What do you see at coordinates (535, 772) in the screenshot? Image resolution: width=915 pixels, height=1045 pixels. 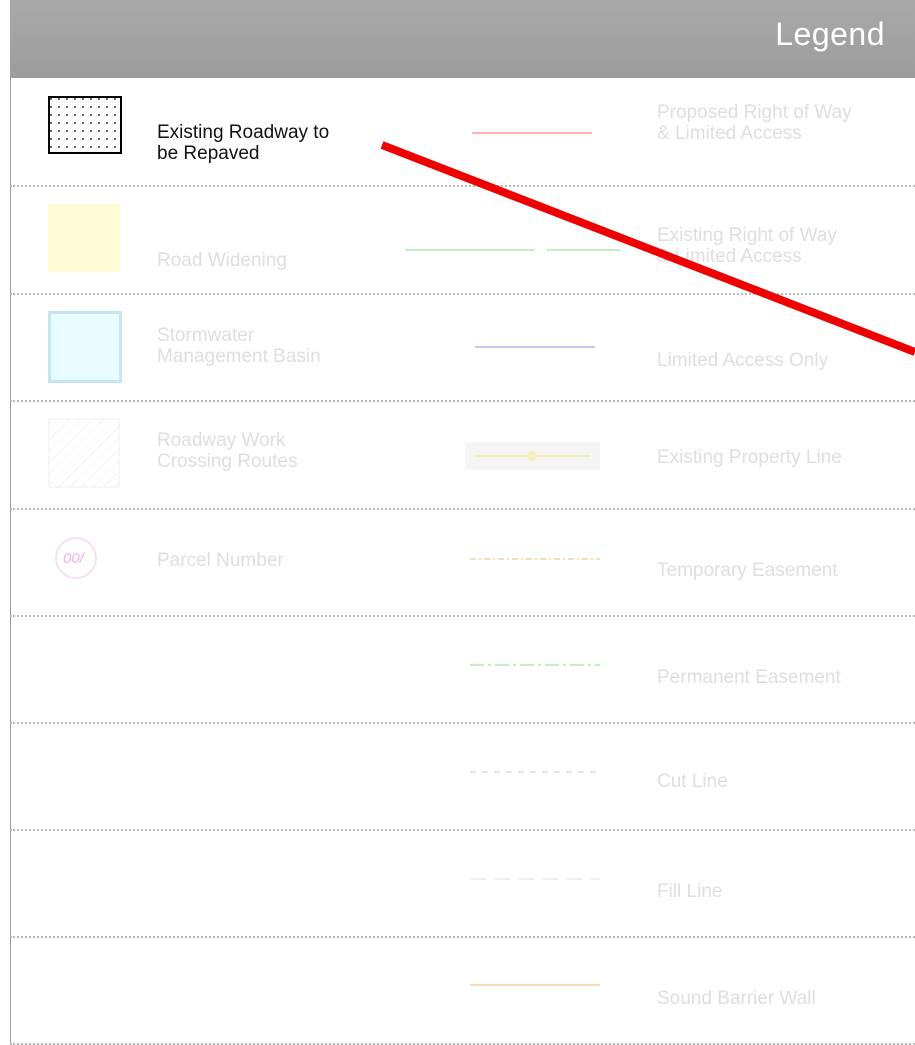 I see `gray-dashed-line-icon` at bounding box center [535, 772].